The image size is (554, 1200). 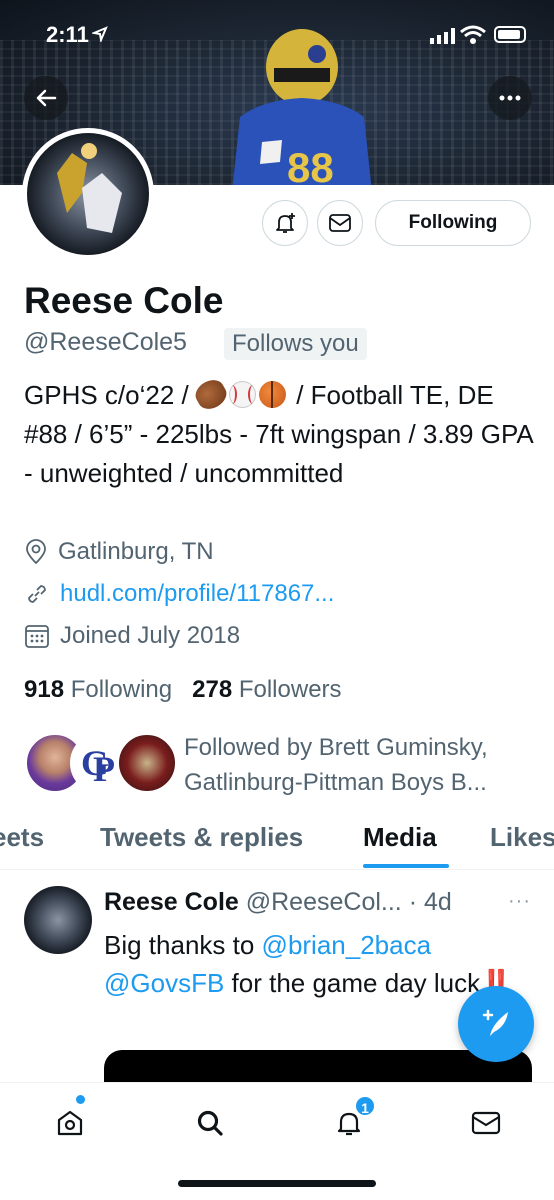 I want to click on home-unread-dot, so click(x=80, y=1099).